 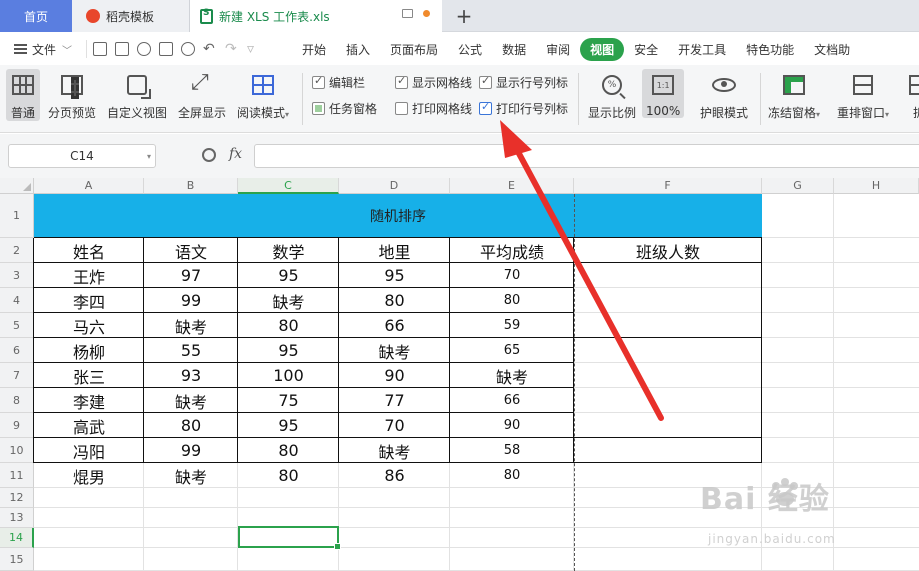 What do you see at coordinates (512, 350) in the screenshot?
I see `table-cell: 65` at bounding box center [512, 350].